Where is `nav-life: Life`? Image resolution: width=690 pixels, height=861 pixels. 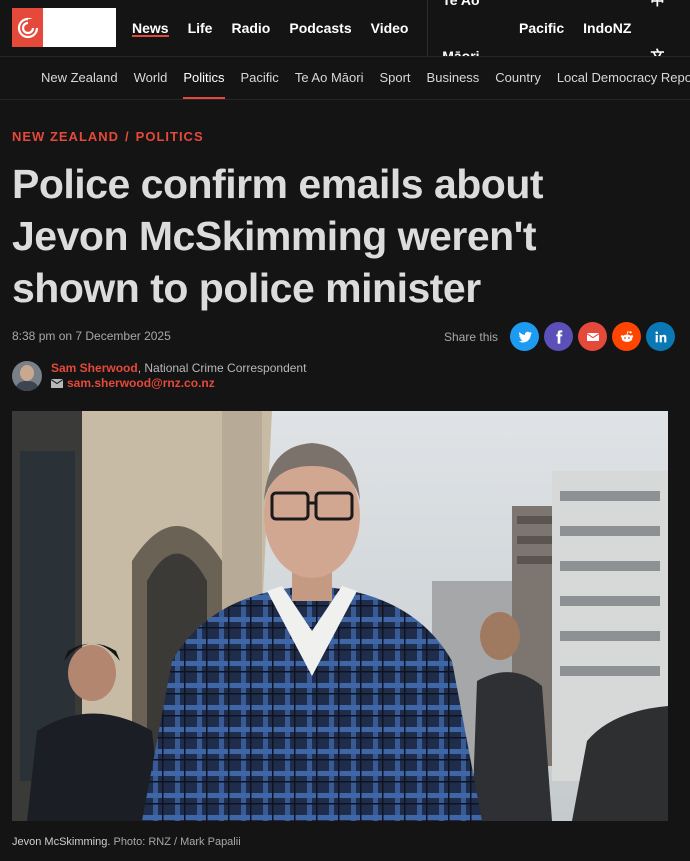 nav-life: Life is located at coordinates (200, 28).